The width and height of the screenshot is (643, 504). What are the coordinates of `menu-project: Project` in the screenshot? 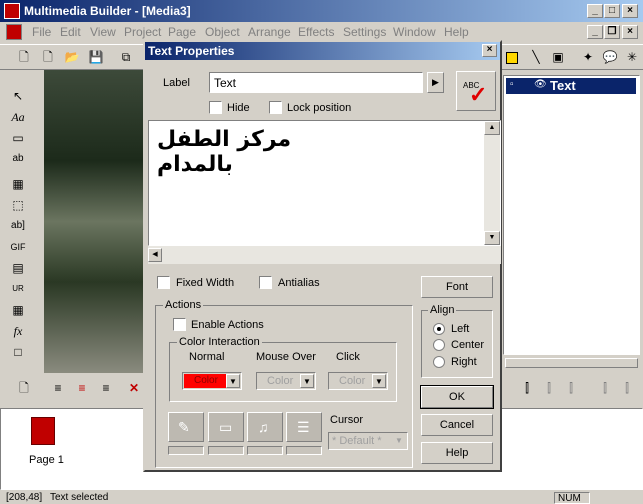 It's located at (142, 32).